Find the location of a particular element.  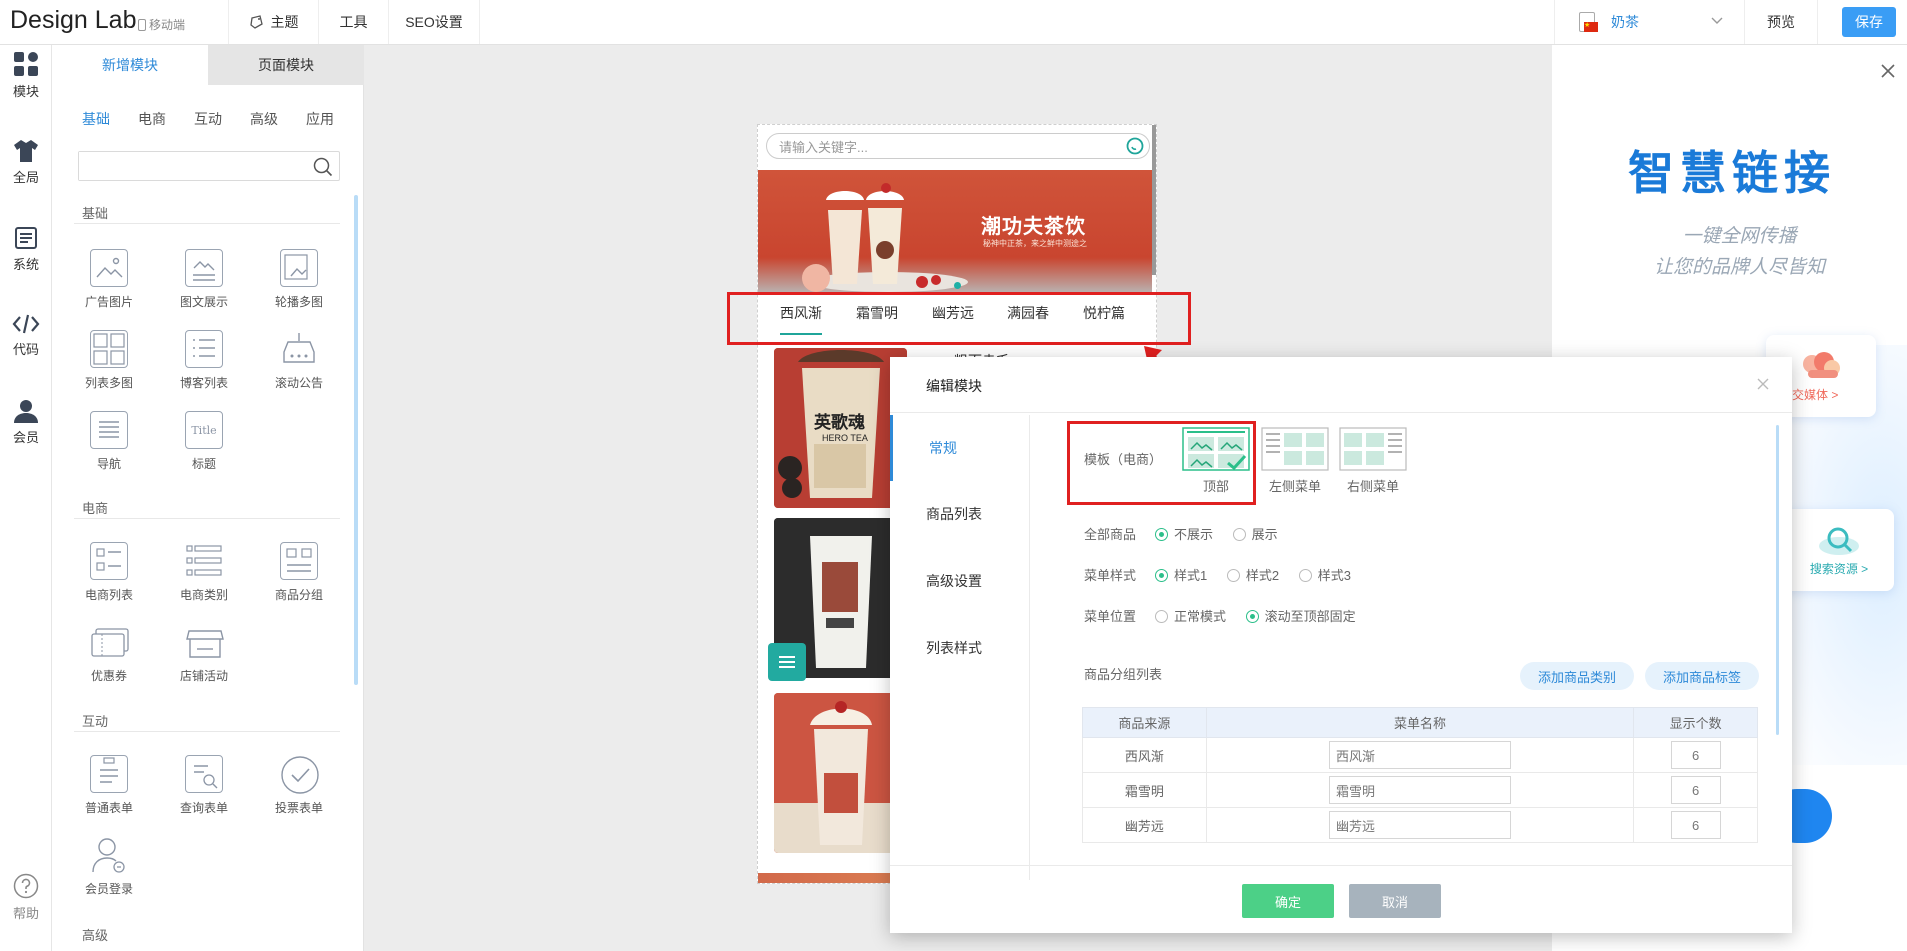

rail-label: 全局 is located at coordinates (25, 177).